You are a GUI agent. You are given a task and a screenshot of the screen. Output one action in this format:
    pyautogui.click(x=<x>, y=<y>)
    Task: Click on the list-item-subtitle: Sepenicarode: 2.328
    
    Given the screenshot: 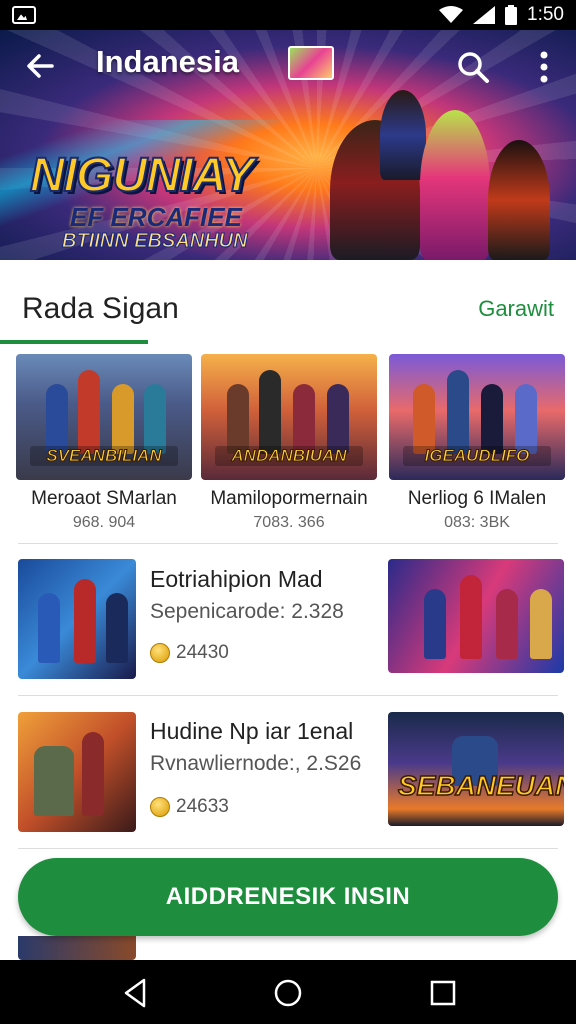 What is the action you would take?
    pyautogui.click(x=247, y=611)
    